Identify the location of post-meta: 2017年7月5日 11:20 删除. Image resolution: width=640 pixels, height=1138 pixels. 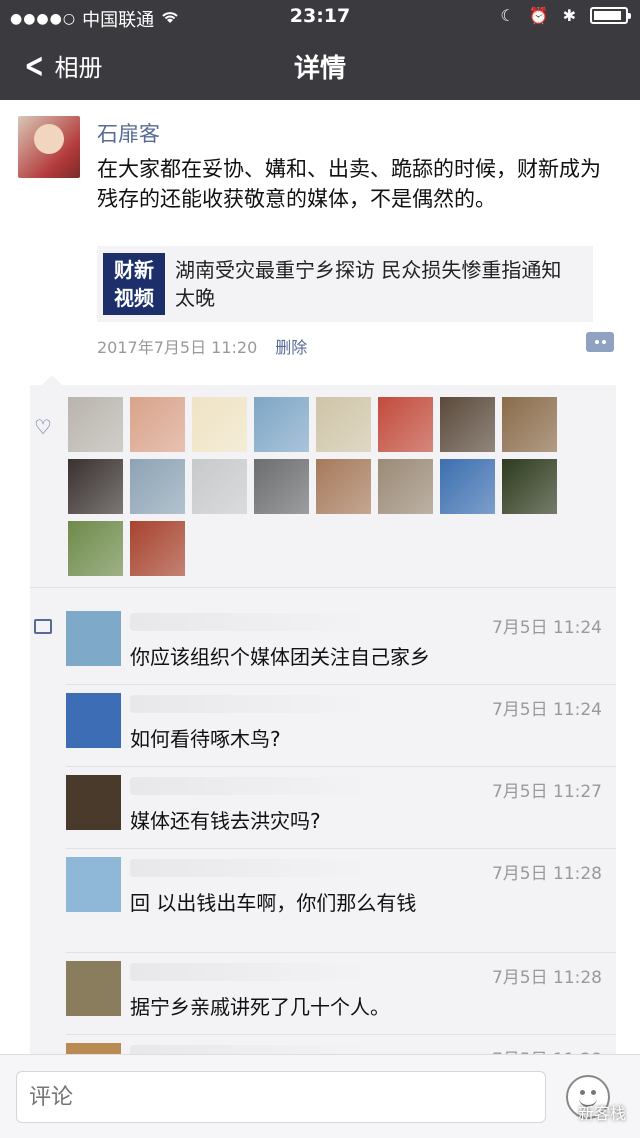
(202, 346).